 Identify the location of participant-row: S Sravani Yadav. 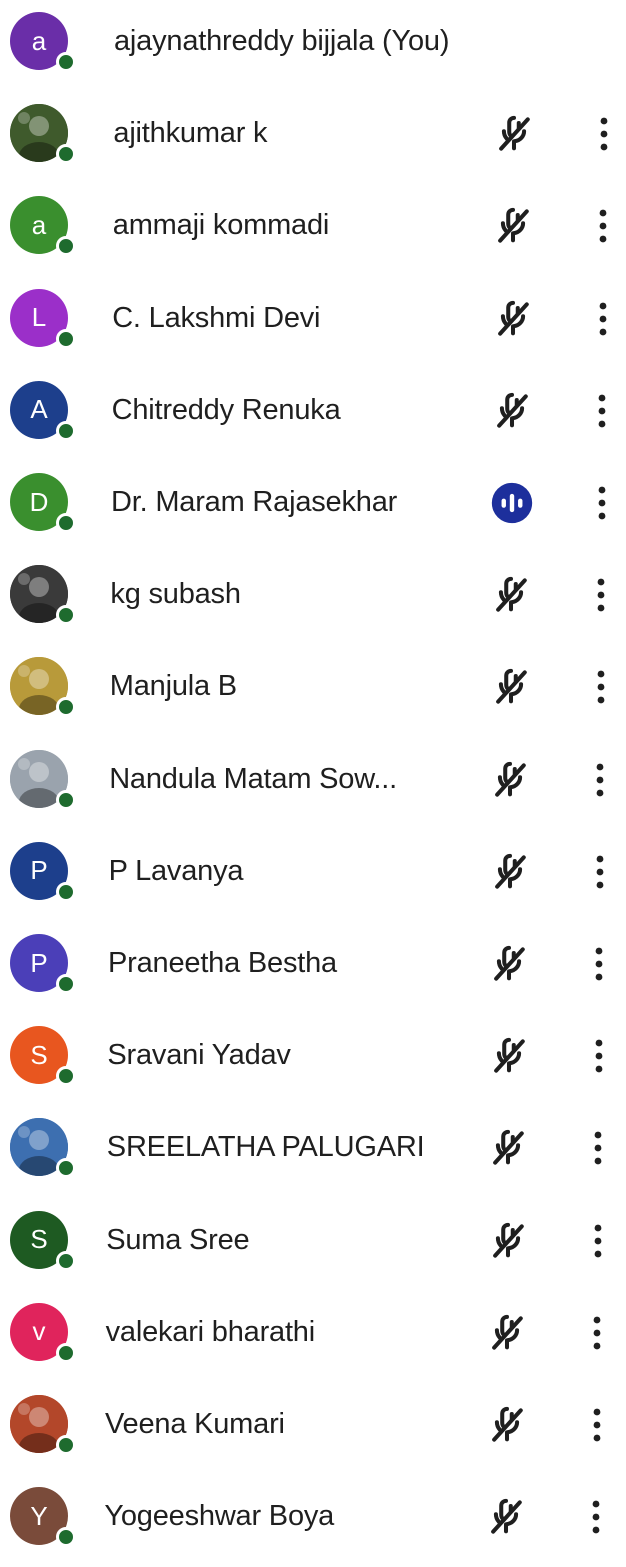
(313, 1060).